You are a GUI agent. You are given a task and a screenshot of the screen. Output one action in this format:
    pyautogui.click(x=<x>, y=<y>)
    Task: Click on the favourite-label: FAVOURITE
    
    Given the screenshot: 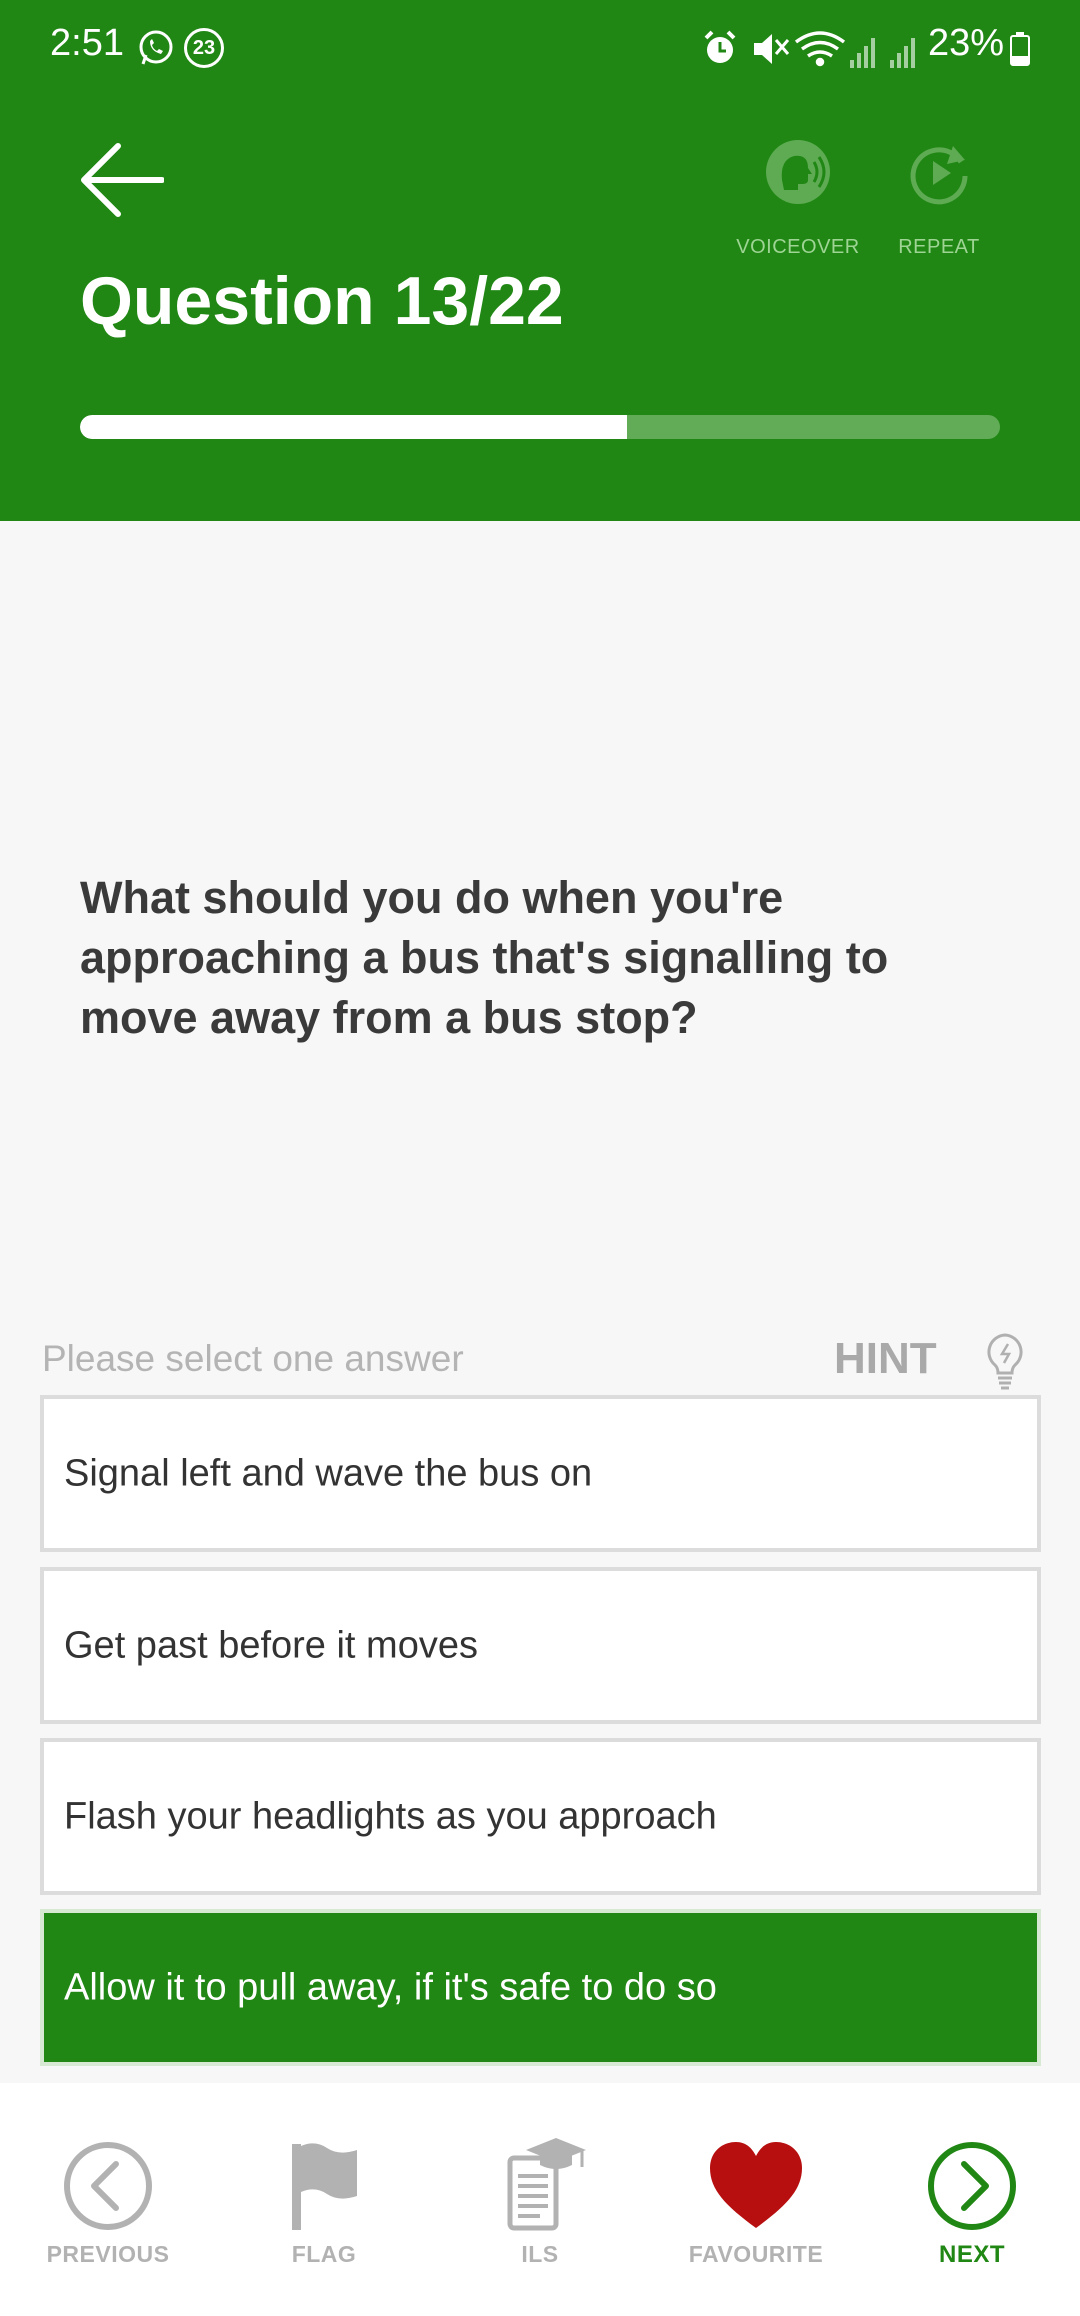 What is the action you would take?
    pyautogui.click(x=756, y=2254)
    